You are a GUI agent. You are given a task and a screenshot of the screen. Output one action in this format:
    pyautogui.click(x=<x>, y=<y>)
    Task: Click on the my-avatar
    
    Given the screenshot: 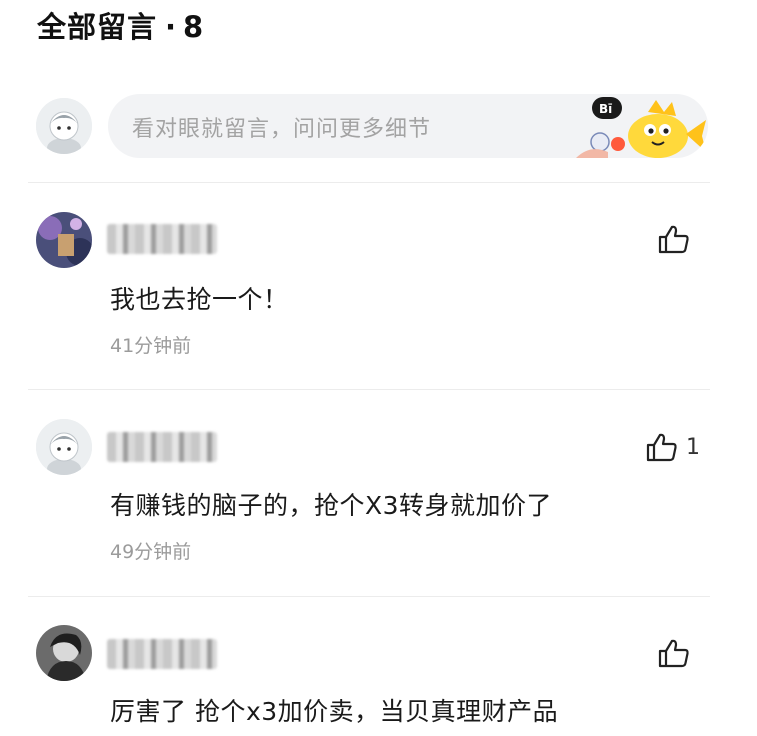 What is the action you would take?
    pyautogui.click(x=64, y=126)
    